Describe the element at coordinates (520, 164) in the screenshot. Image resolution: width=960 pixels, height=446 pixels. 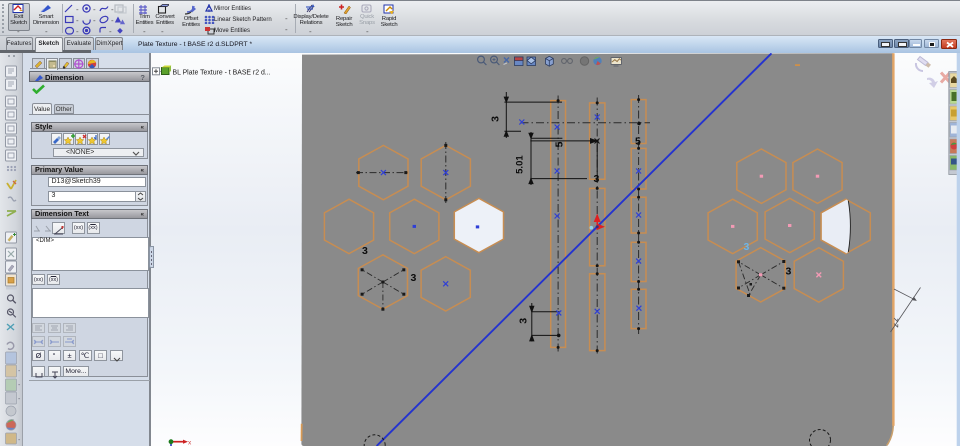
I see `svg-text: 5.01` at that location.